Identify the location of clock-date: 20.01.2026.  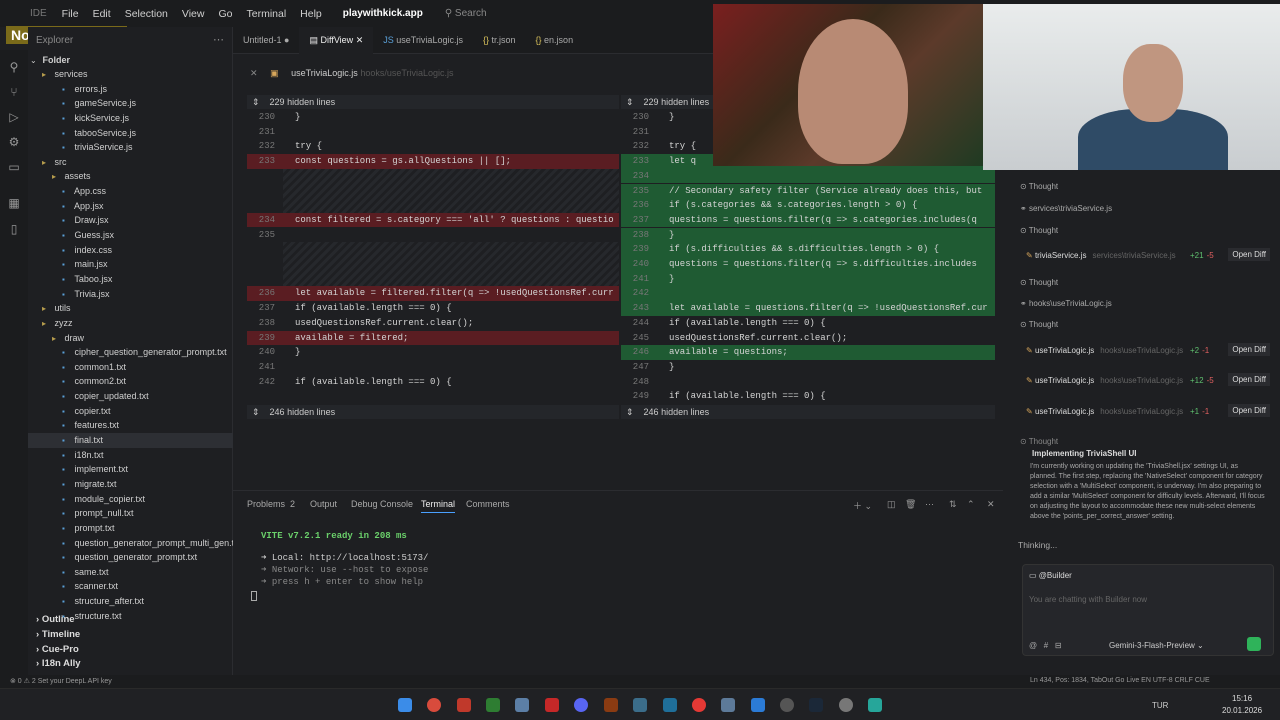
(1242, 710).